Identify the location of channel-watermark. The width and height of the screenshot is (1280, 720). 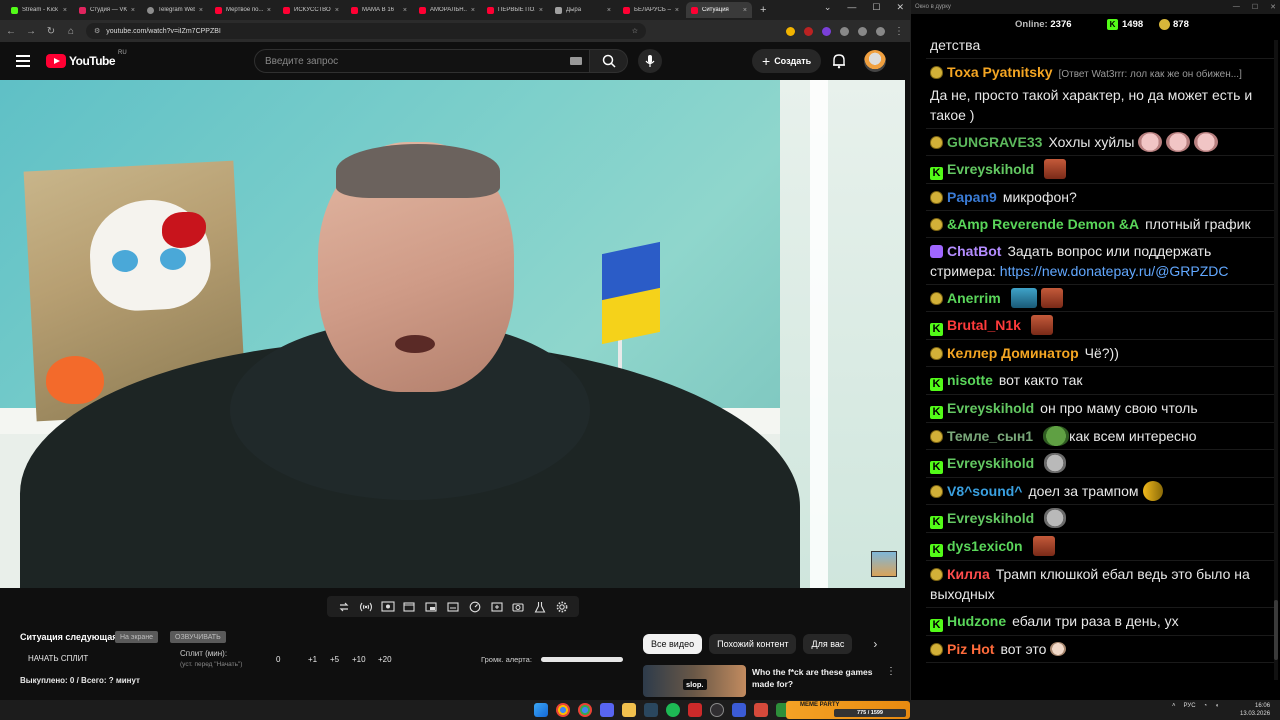
(884, 564).